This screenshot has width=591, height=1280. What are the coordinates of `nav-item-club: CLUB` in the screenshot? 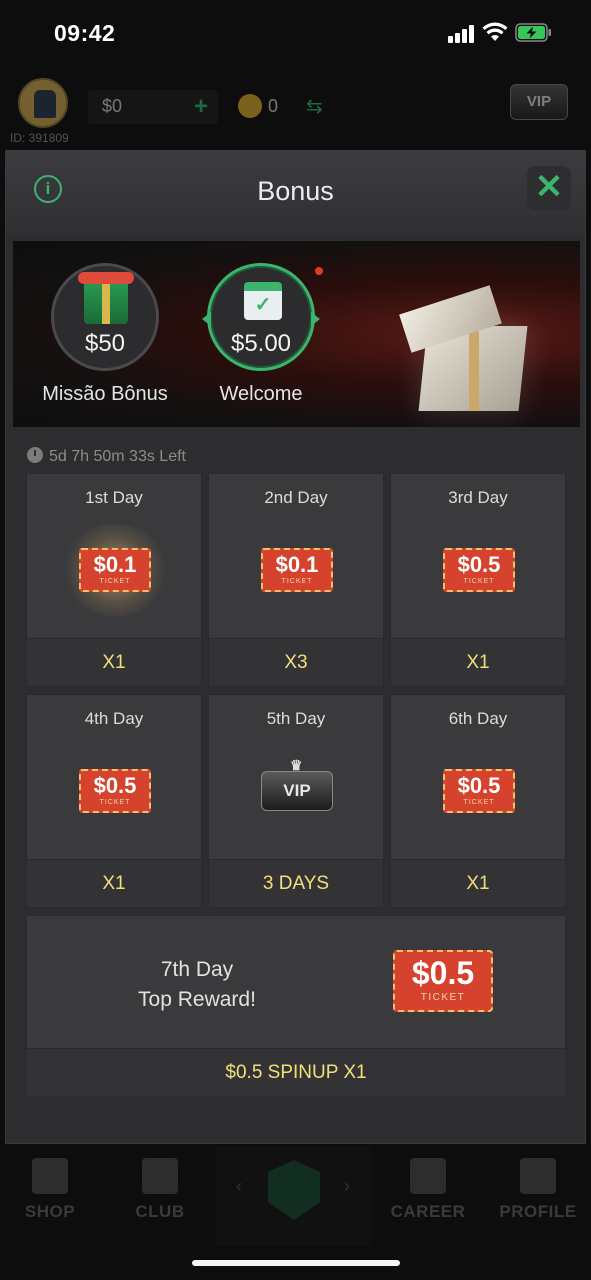 It's located at (160, 1198).